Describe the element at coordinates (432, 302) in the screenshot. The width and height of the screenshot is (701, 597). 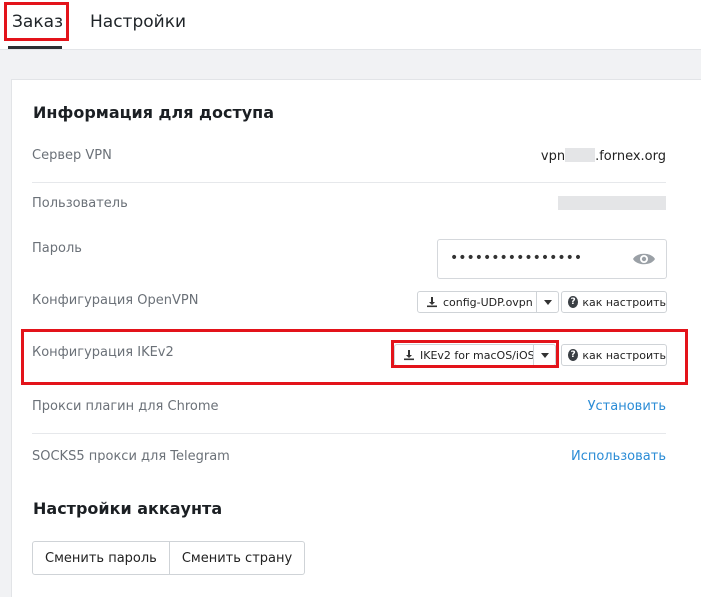
I see `download-icon` at that location.